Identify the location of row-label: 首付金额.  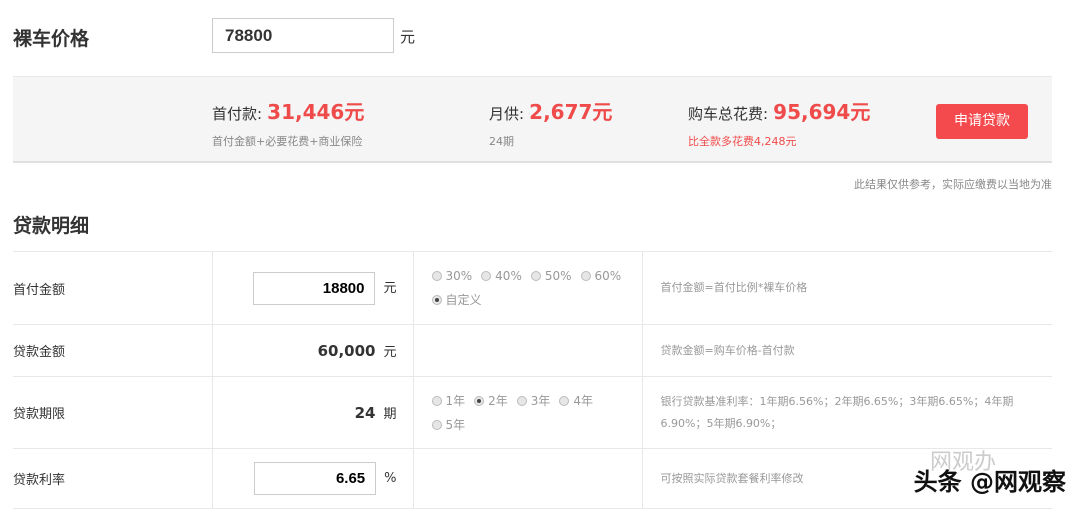
(112, 288).